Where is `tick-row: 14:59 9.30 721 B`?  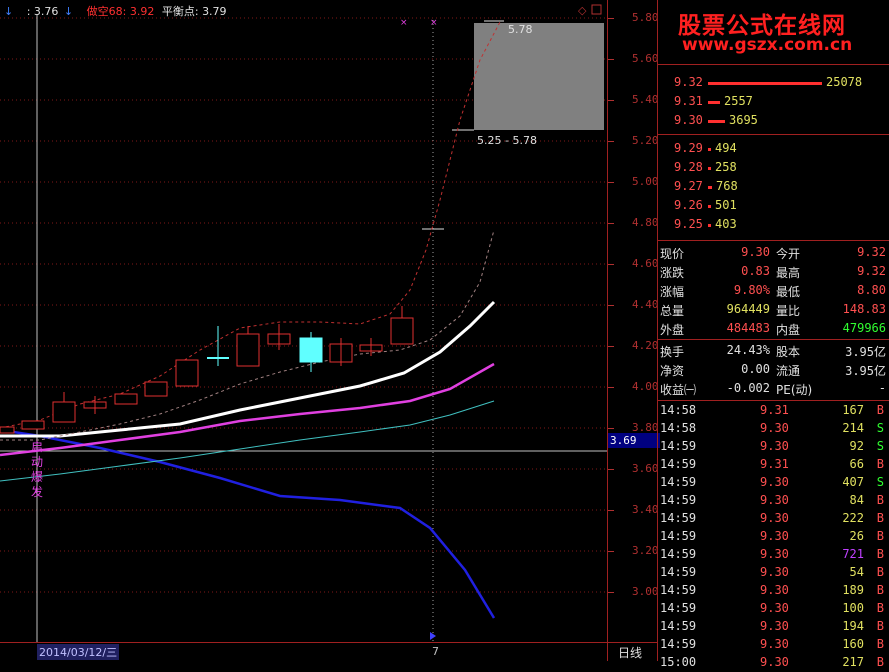 tick-row: 14:59 9.30 721 B is located at coordinates (773, 555).